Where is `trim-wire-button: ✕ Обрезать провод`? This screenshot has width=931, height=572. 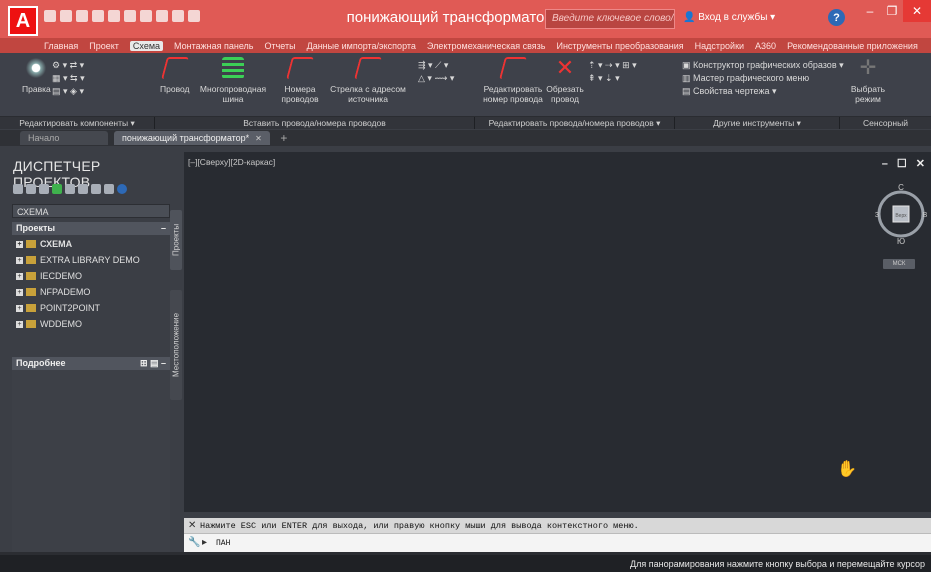 trim-wire-button: ✕ Обрезать провод is located at coordinates (565, 81).